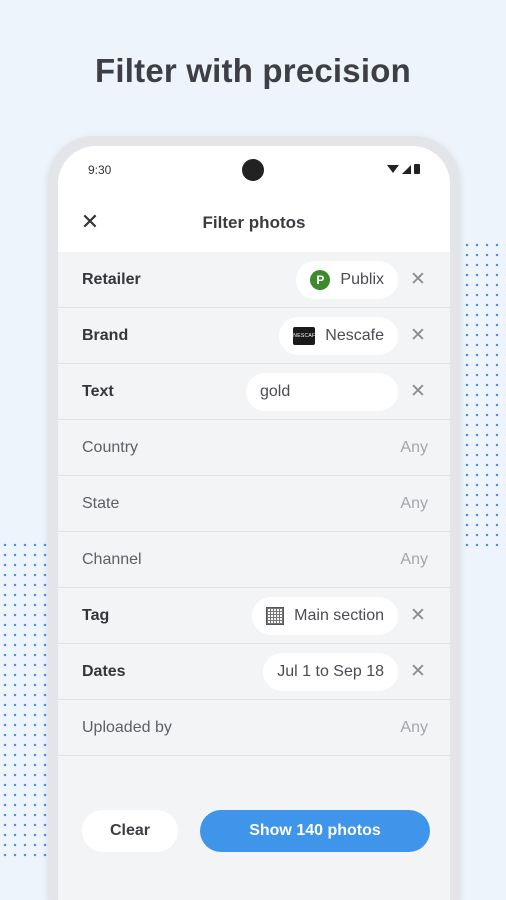 This screenshot has height=900, width=506. I want to click on filter-row-country: Country Any, so click(254, 448).